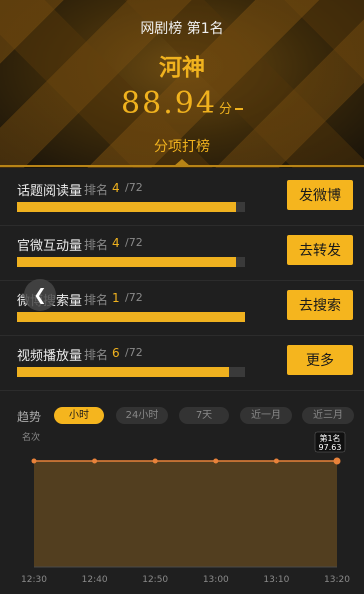  What do you see at coordinates (185, 514) in the screenshot?
I see `chart-area-fill` at bounding box center [185, 514].